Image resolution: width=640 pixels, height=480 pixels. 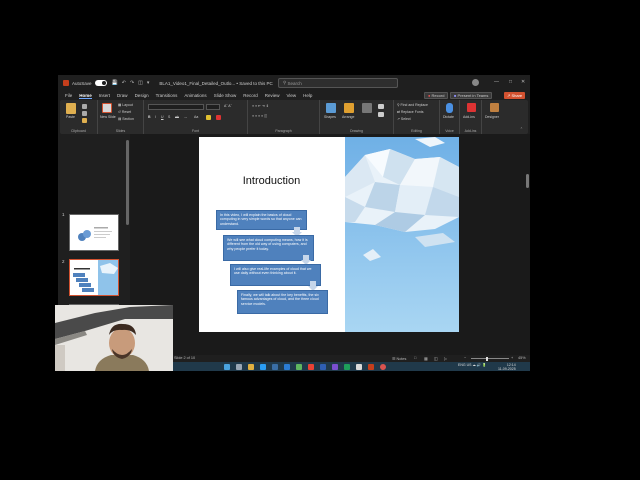 I want to click on font-family-select, so click(x=176, y=107).